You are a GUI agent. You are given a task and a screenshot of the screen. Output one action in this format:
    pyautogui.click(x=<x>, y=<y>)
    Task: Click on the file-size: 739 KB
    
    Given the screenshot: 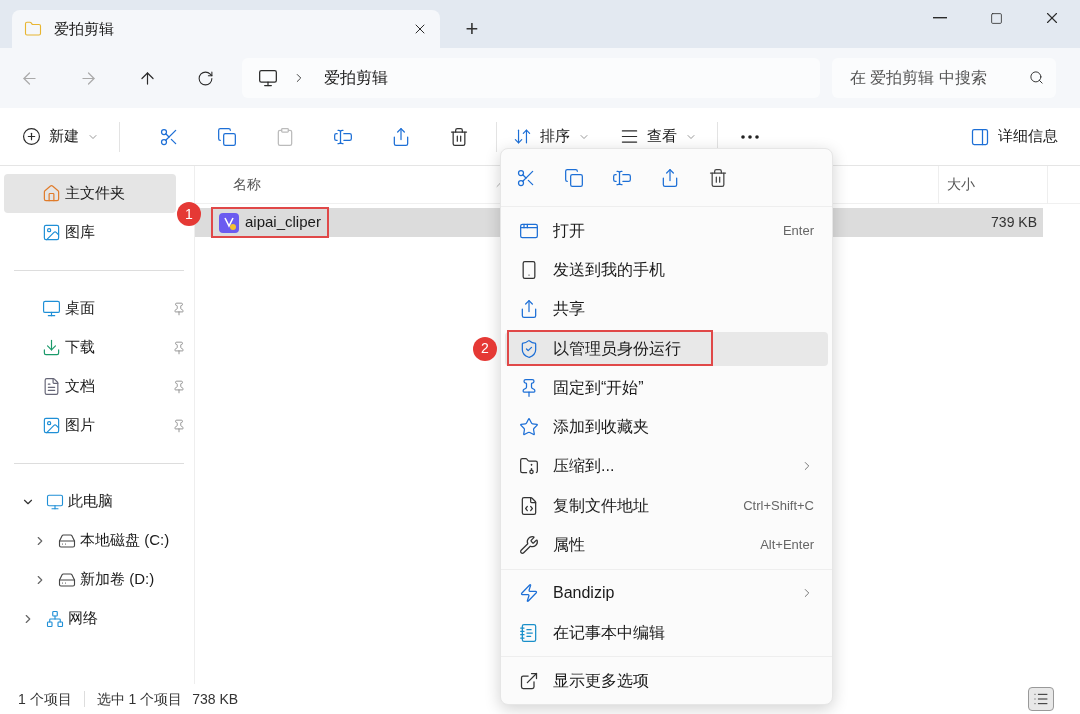 What is the action you would take?
    pyautogui.click(x=1014, y=222)
    